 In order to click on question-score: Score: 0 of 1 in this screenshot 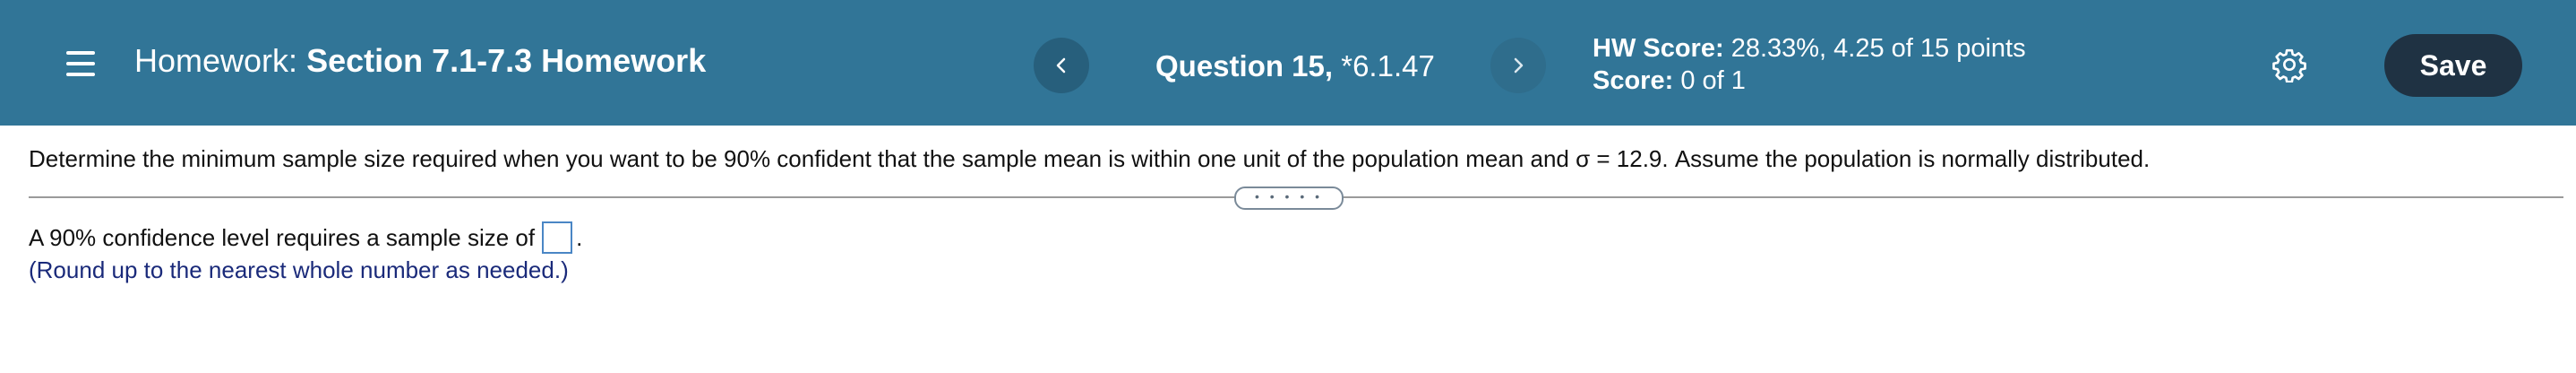, I will do `click(1809, 81)`.